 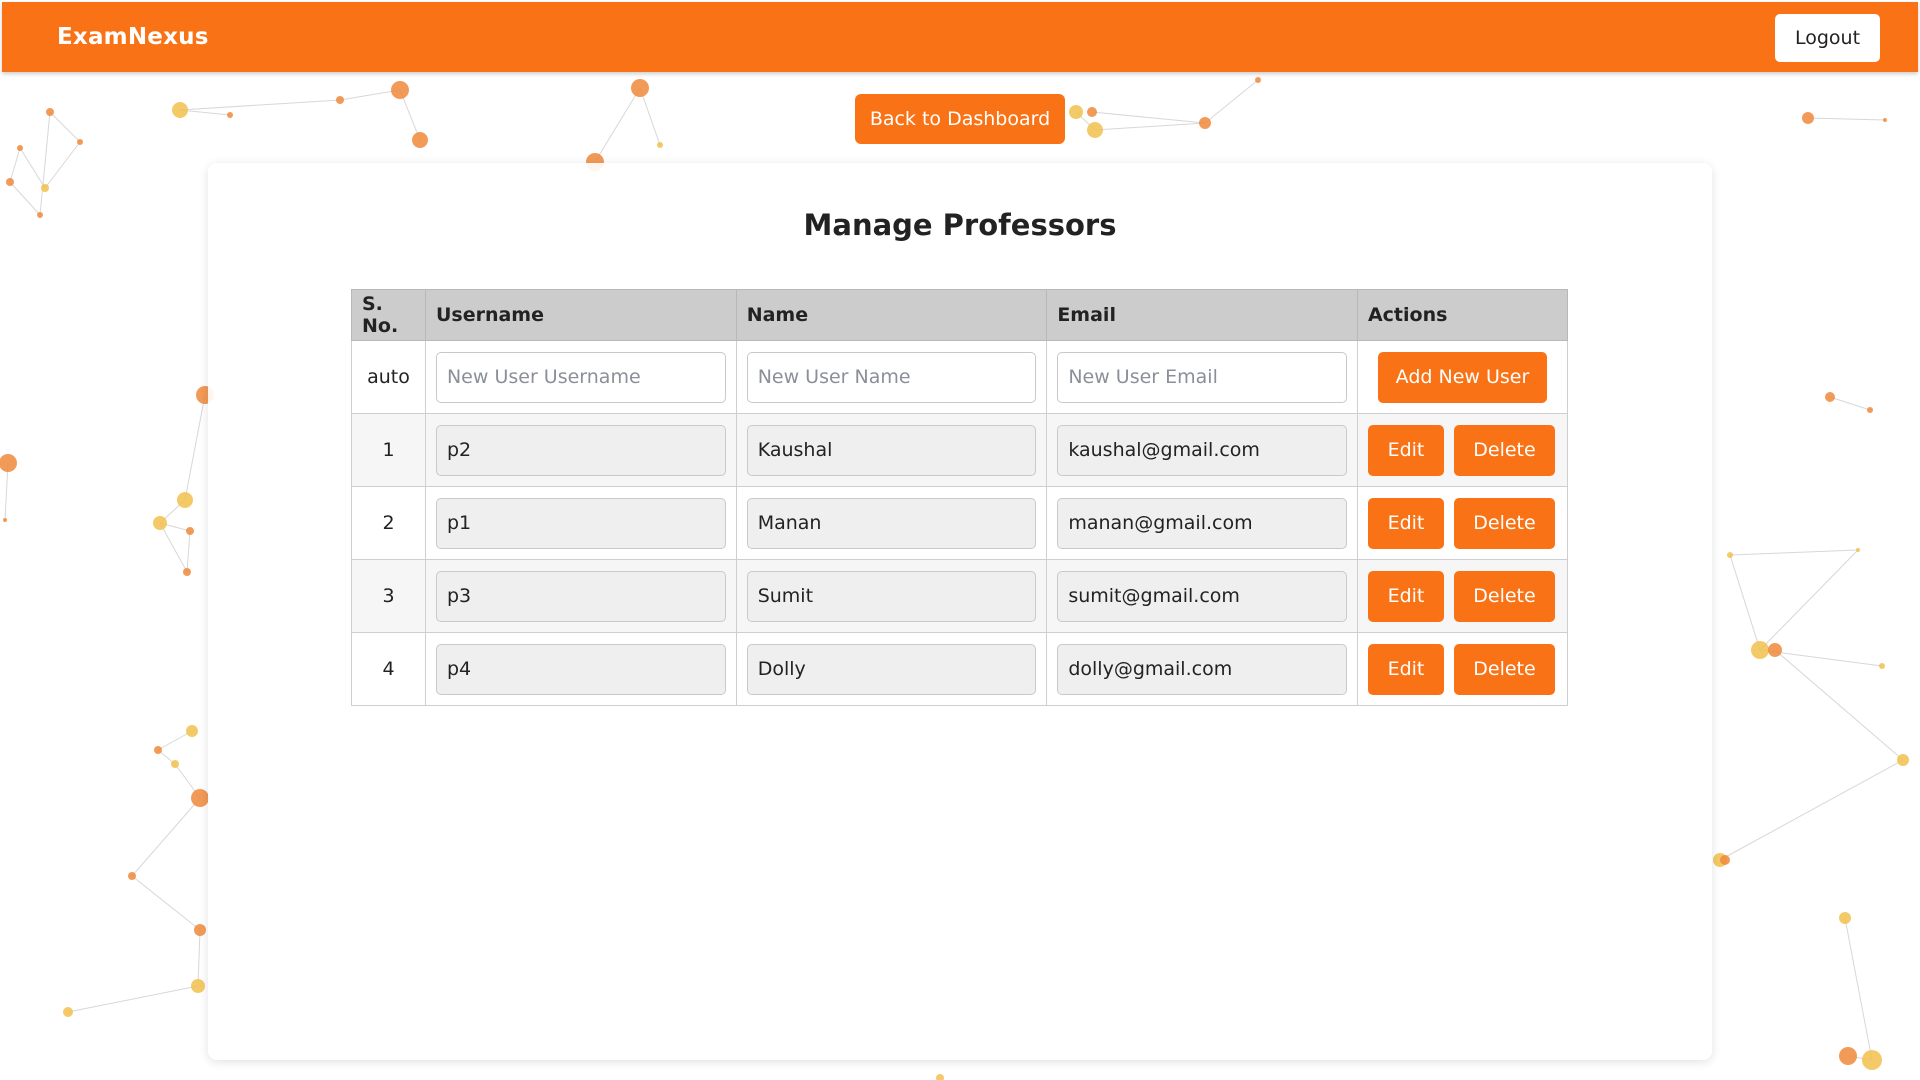 I want to click on new-username-input, so click(x=580, y=377).